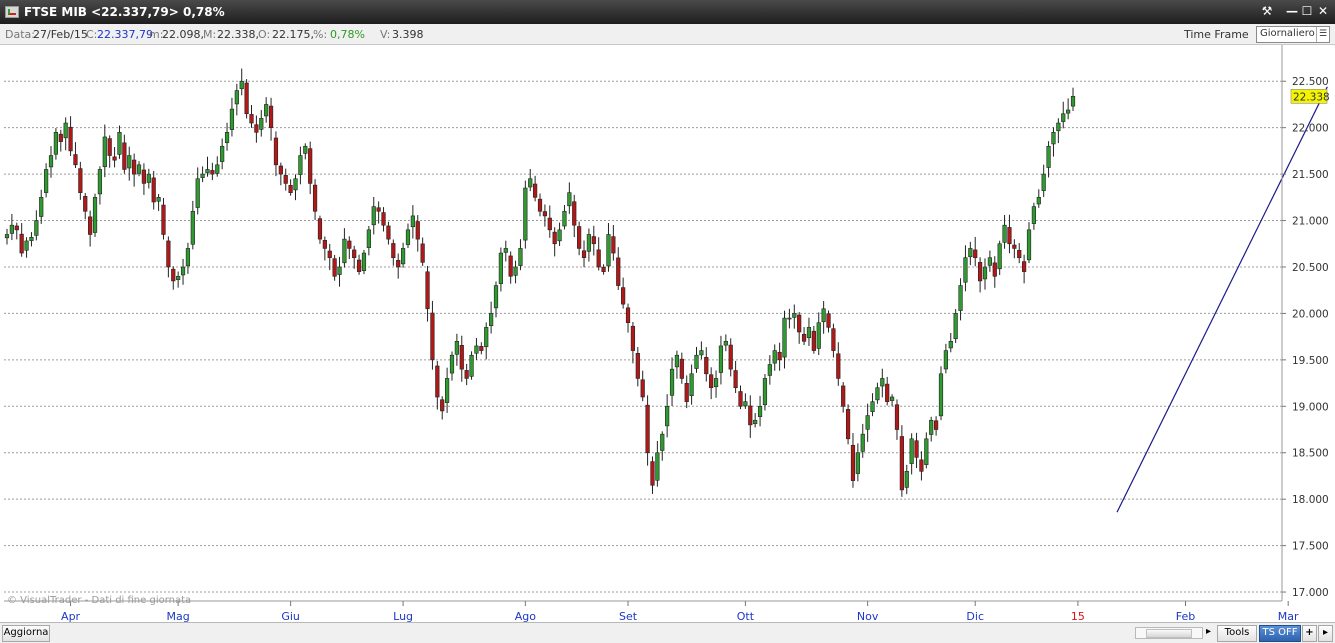 The height and width of the screenshot is (643, 1335). What do you see at coordinates (1310, 82) in the screenshot?
I see `y-tick-label: 22.500` at bounding box center [1310, 82].